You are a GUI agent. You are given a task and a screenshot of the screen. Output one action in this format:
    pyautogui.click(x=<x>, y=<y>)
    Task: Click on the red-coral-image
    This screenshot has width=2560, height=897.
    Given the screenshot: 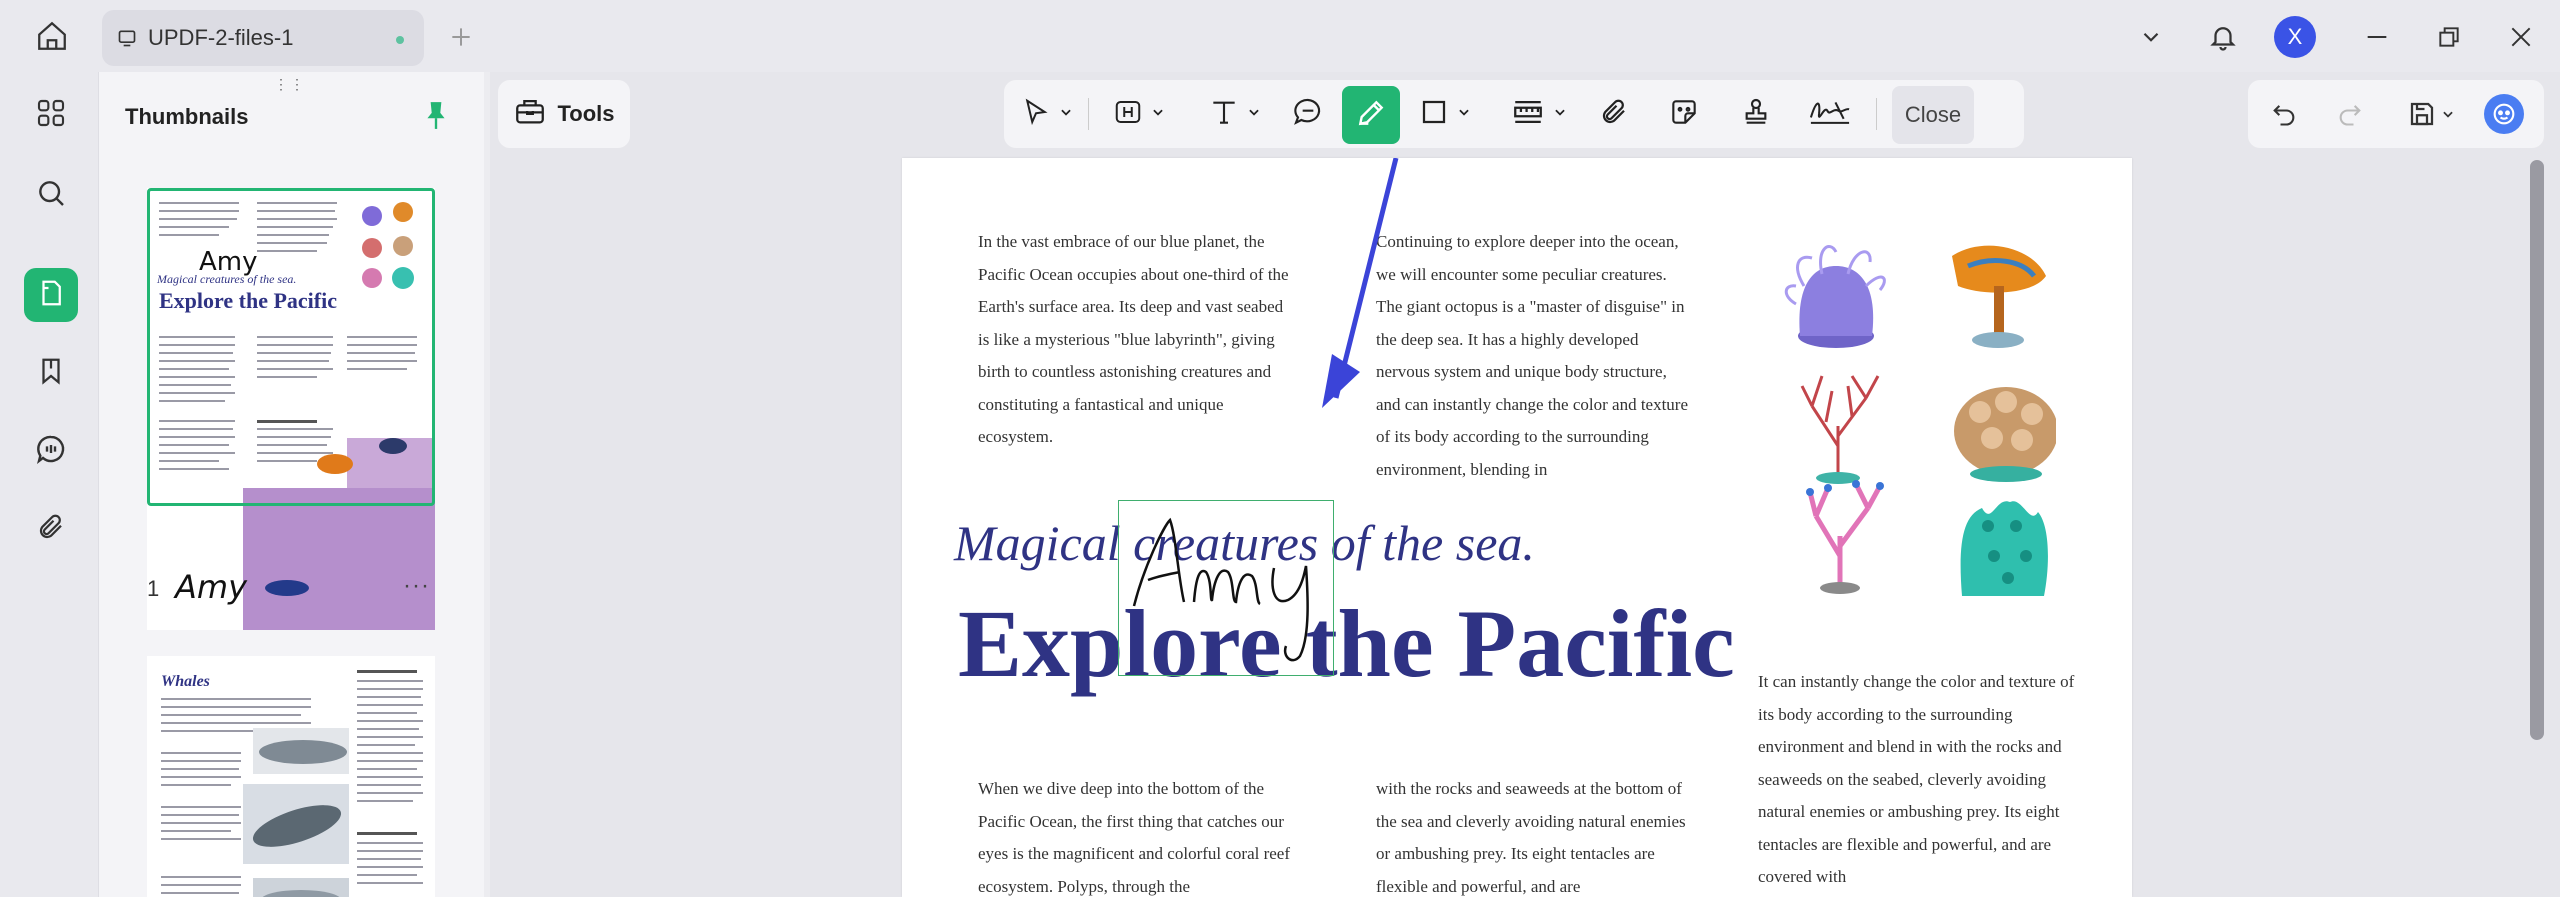 What is the action you would take?
    pyautogui.click(x=1840, y=425)
    